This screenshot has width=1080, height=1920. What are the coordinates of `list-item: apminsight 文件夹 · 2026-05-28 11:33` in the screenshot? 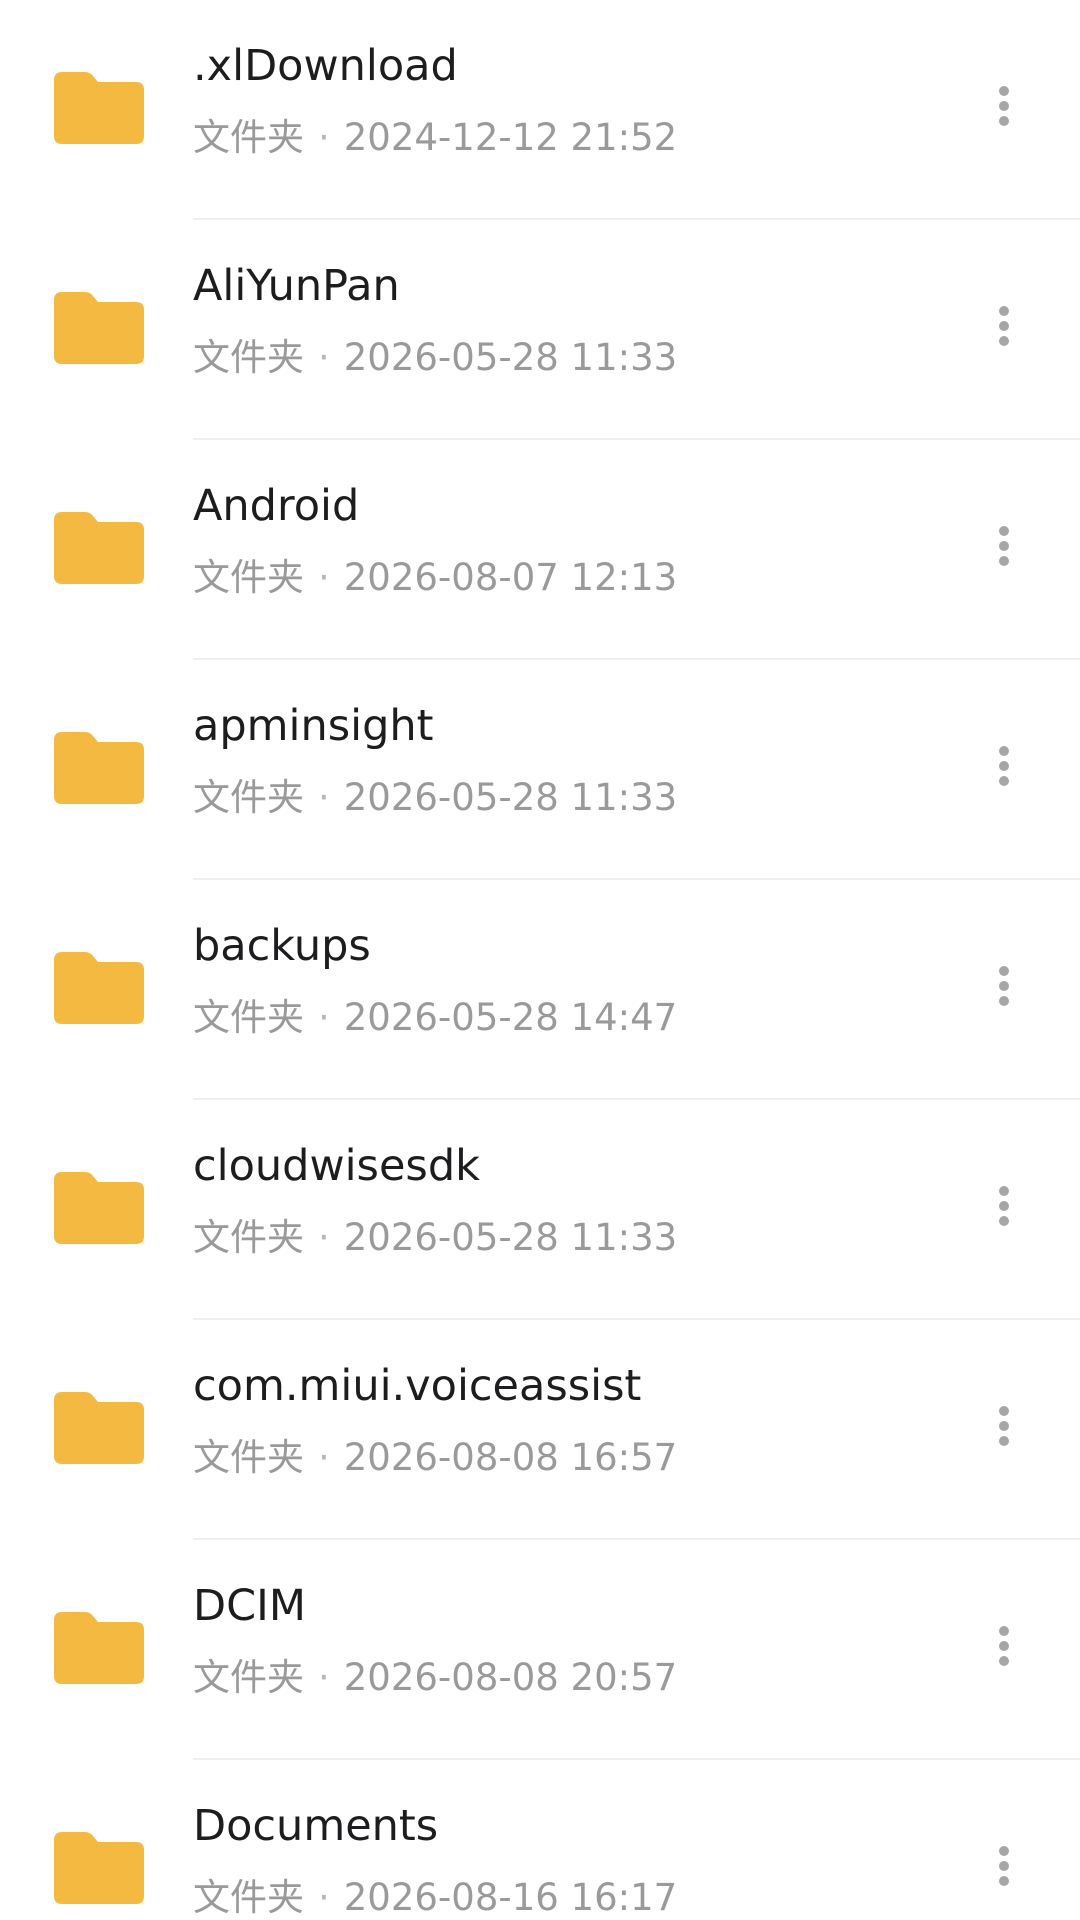 It's located at (540, 770).